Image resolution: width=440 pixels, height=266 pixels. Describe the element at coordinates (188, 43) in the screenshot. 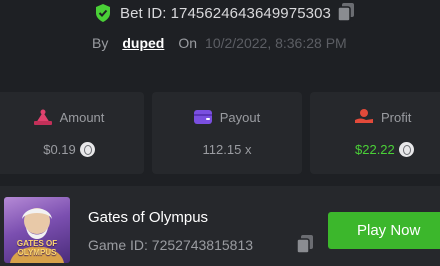

I see `on-label: On` at that location.